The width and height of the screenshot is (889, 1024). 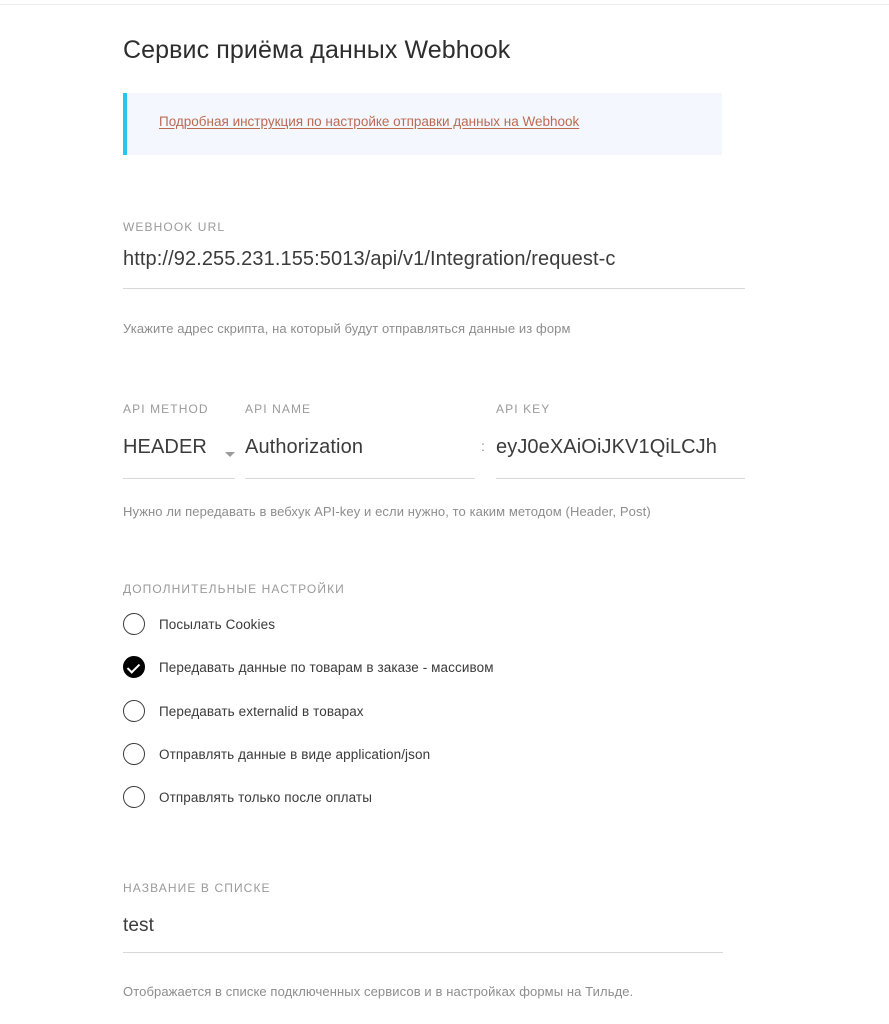 I want to click on chevron-down-icon, so click(x=230, y=454).